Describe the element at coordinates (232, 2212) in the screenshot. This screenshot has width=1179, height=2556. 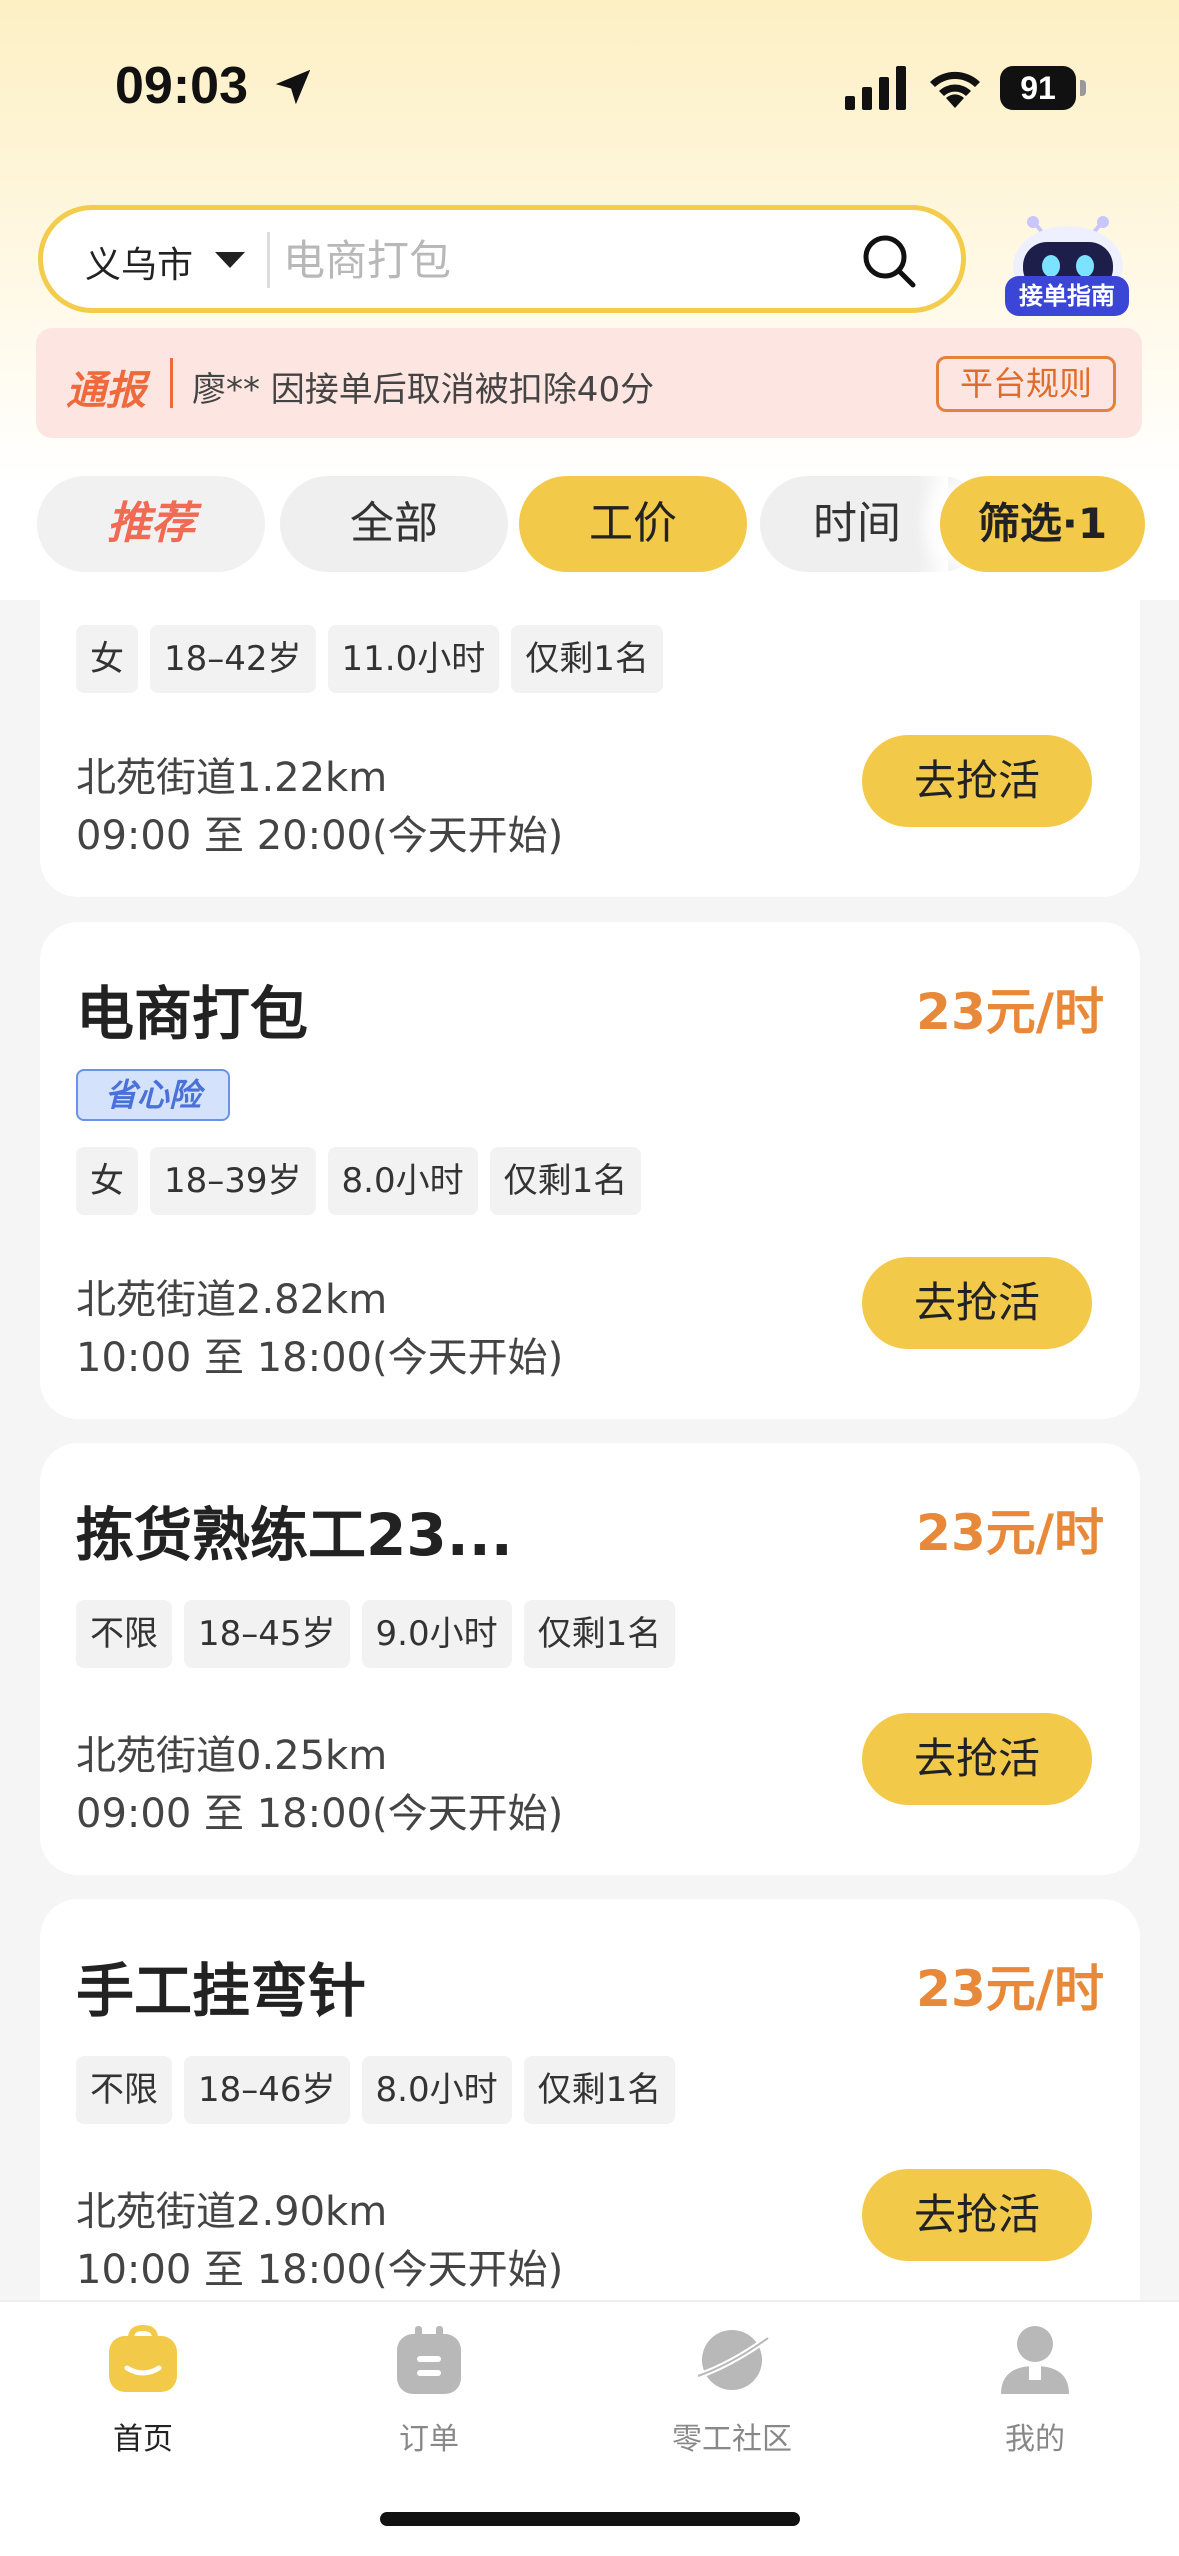
I see `job-location: 北苑街道2.90km` at that location.